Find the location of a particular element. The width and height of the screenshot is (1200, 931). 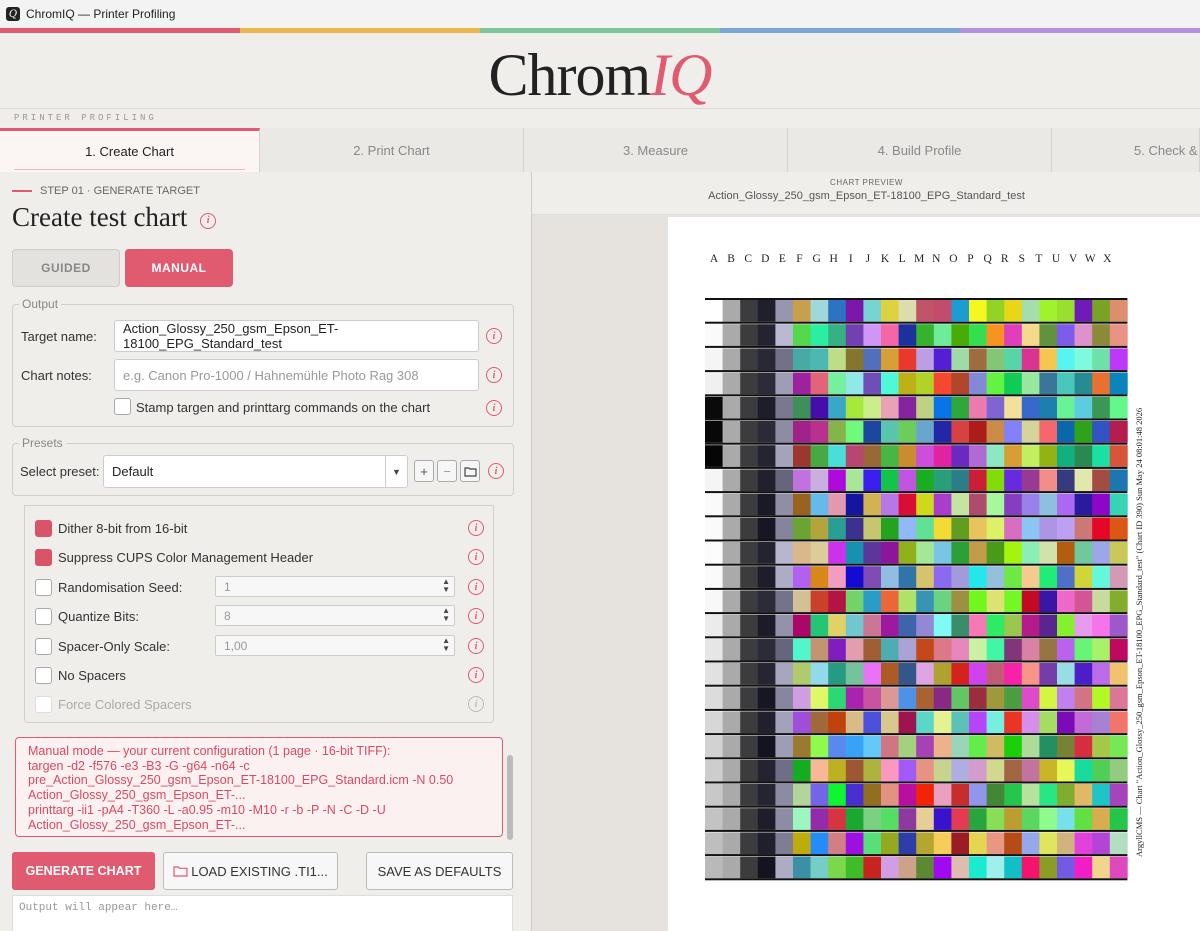

tab-check: 5. Check & I is located at coordinates (1126, 150).